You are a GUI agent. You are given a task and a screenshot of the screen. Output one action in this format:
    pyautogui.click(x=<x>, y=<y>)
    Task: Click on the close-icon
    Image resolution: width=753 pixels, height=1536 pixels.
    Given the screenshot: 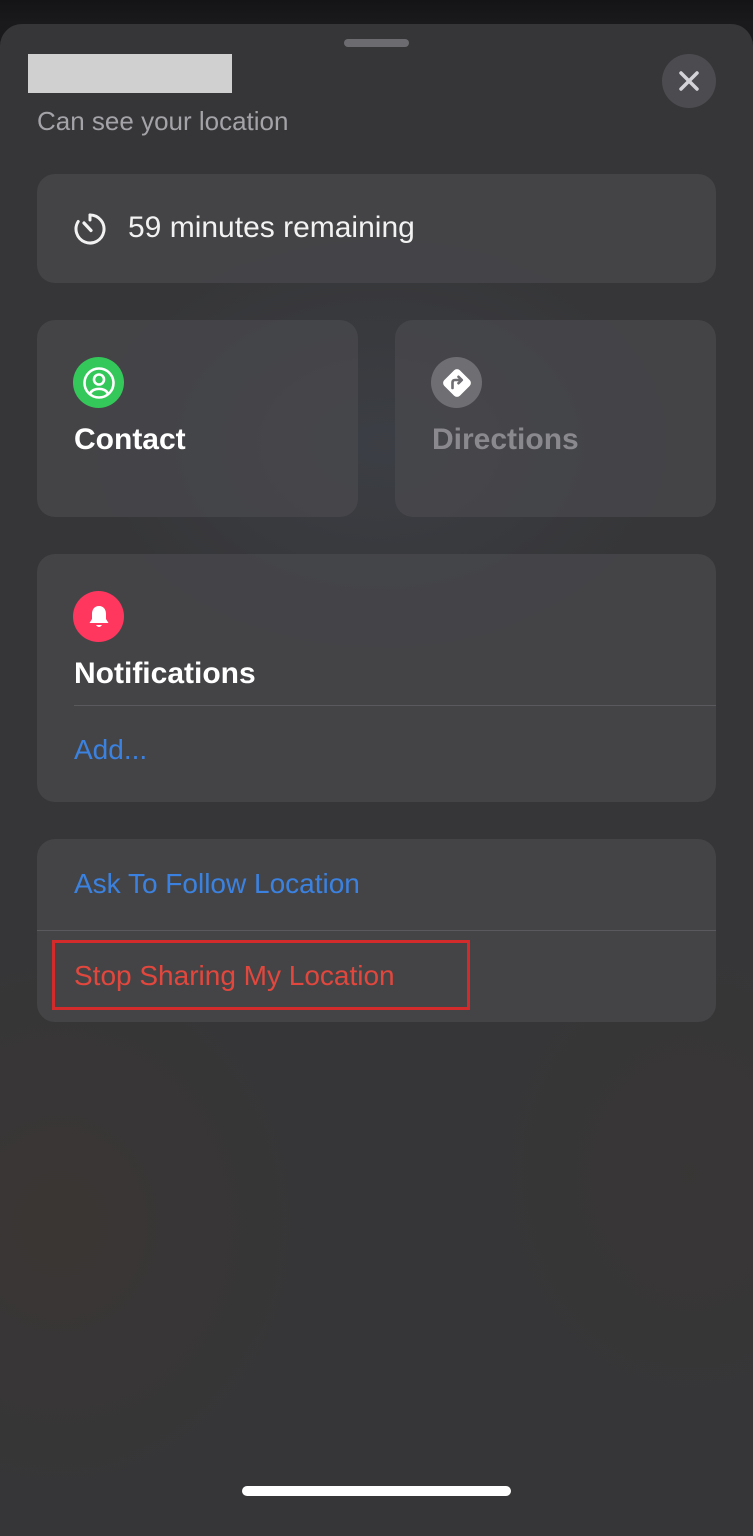 What is the action you would take?
    pyautogui.click(x=689, y=81)
    